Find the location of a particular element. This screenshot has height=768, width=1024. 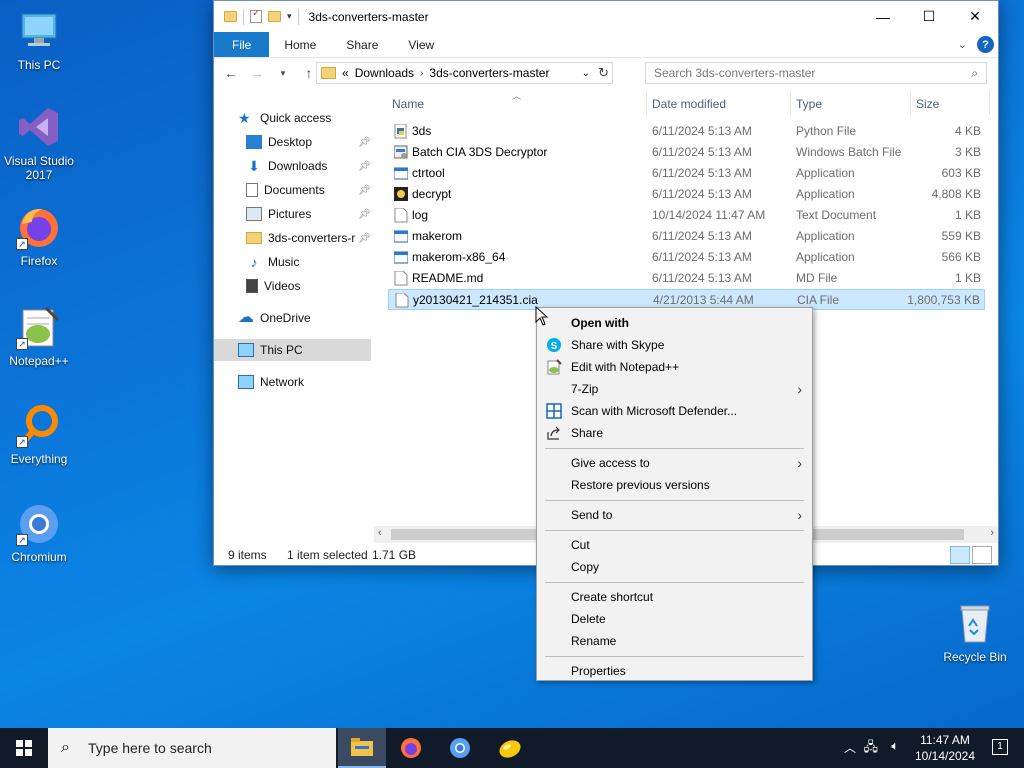

menu-item-edit-with-notepad: Edit with Notepad++ is located at coordinates (674, 367).